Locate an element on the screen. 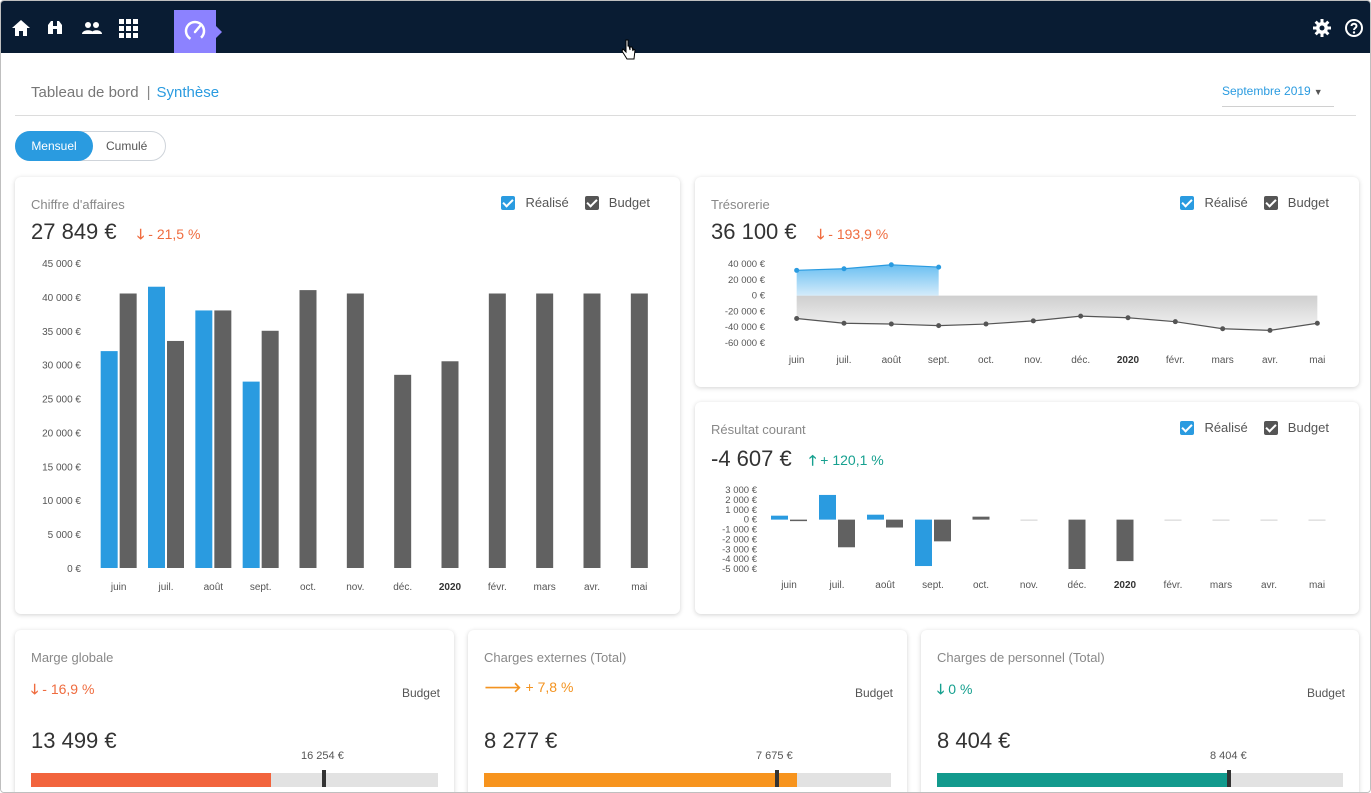 Image resolution: width=1371 pixels, height=793 pixels. kpi-delta: 🡓 0 % is located at coordinates (954, 691).